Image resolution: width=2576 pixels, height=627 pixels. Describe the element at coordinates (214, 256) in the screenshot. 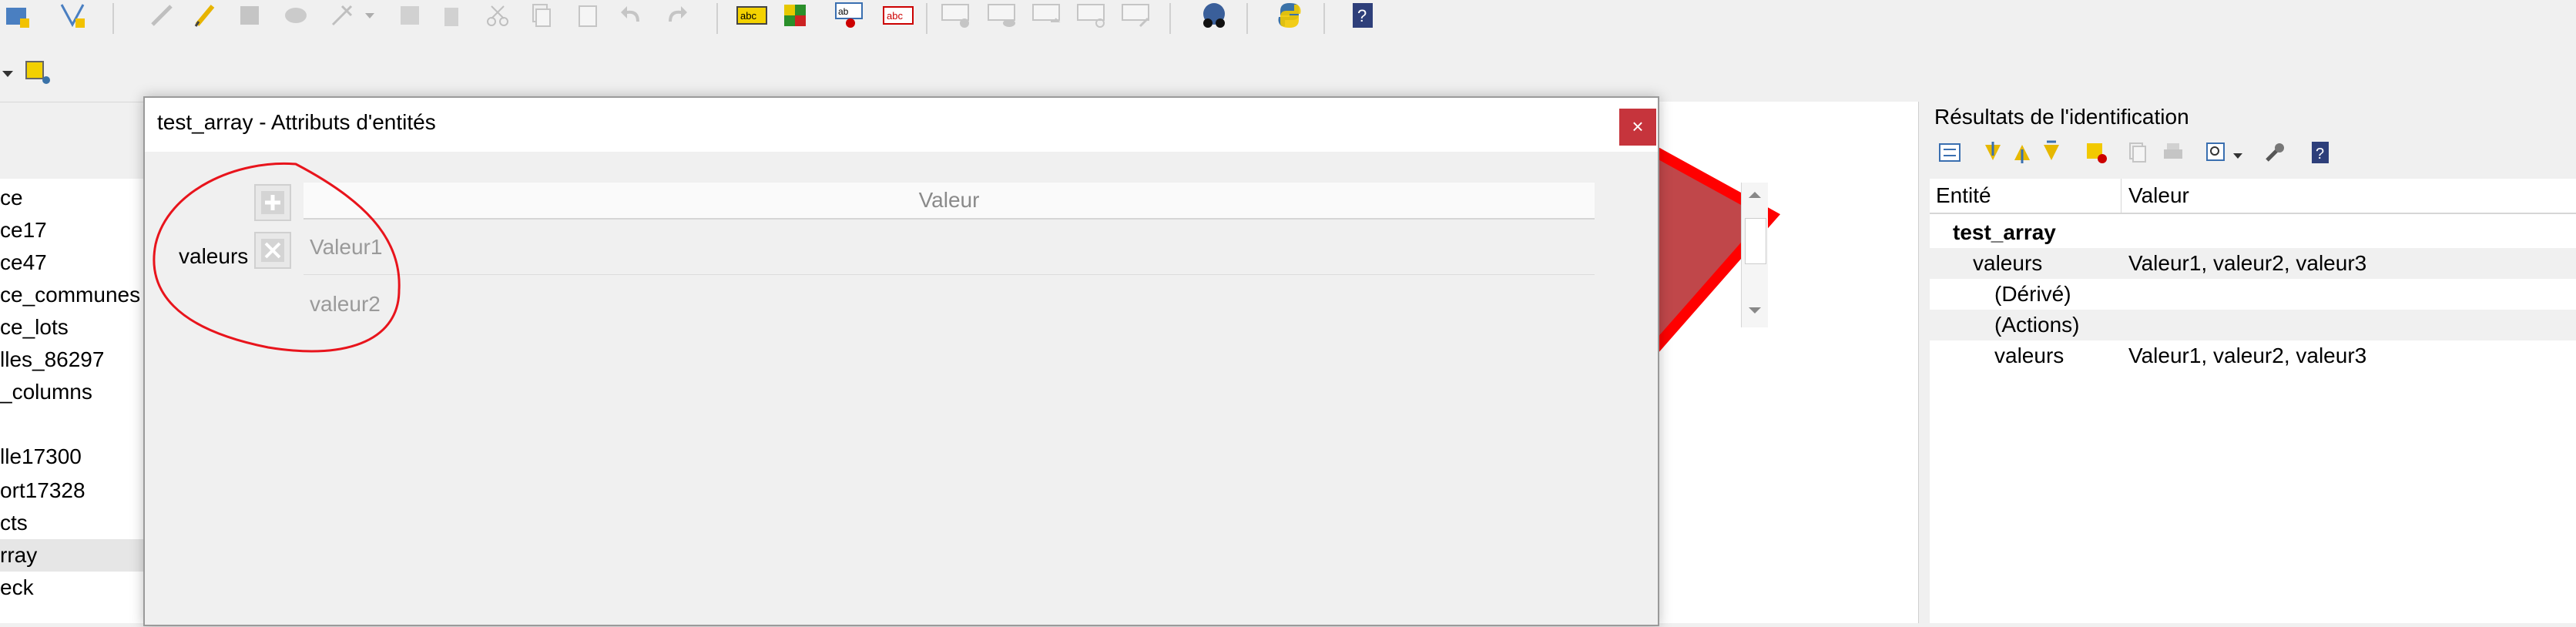

I see `field-label-valeurs: valeurs` at that location.